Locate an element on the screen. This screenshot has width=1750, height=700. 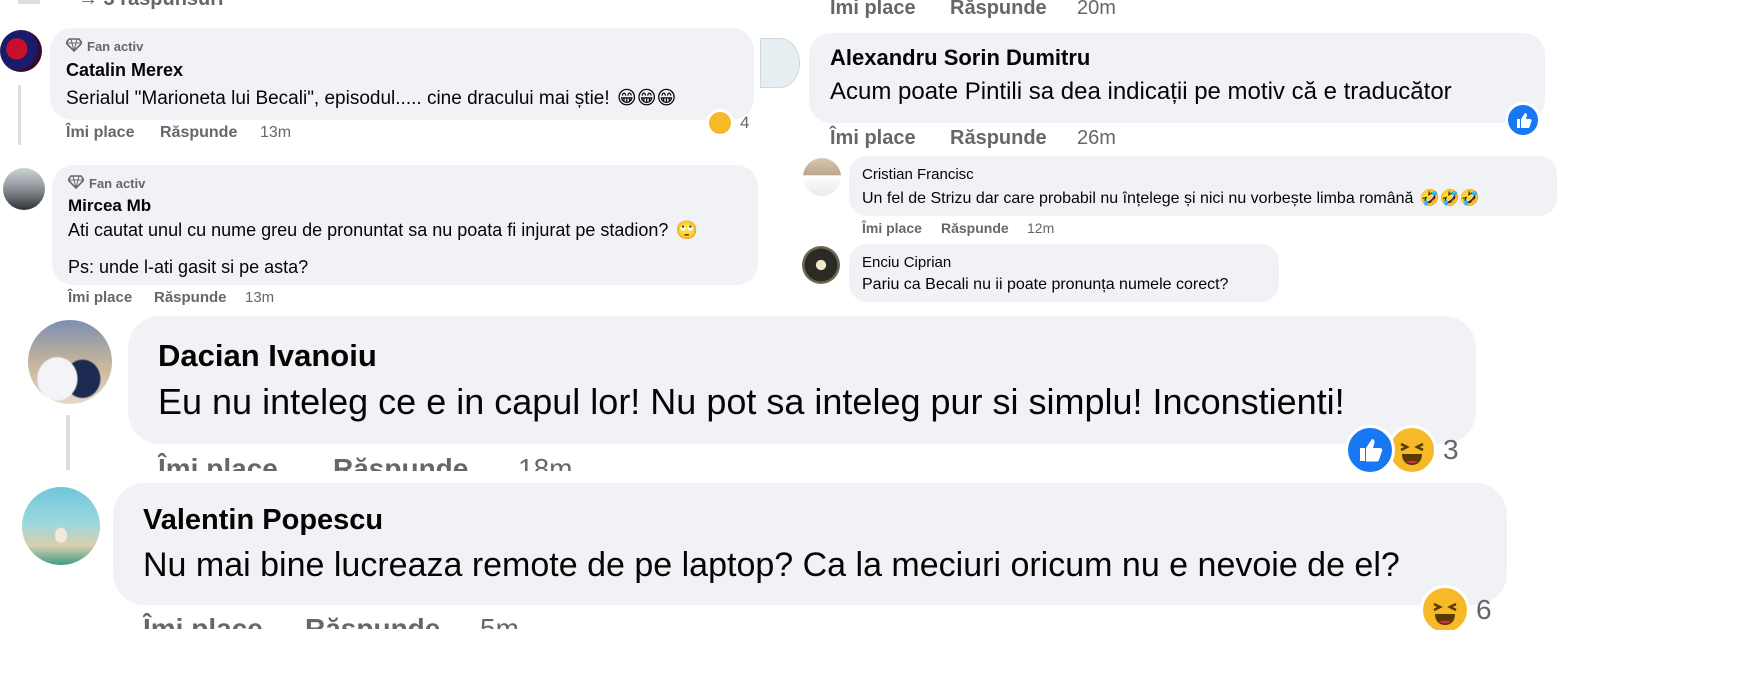
timestamp: 20m is located at coordinates (1096, 10).